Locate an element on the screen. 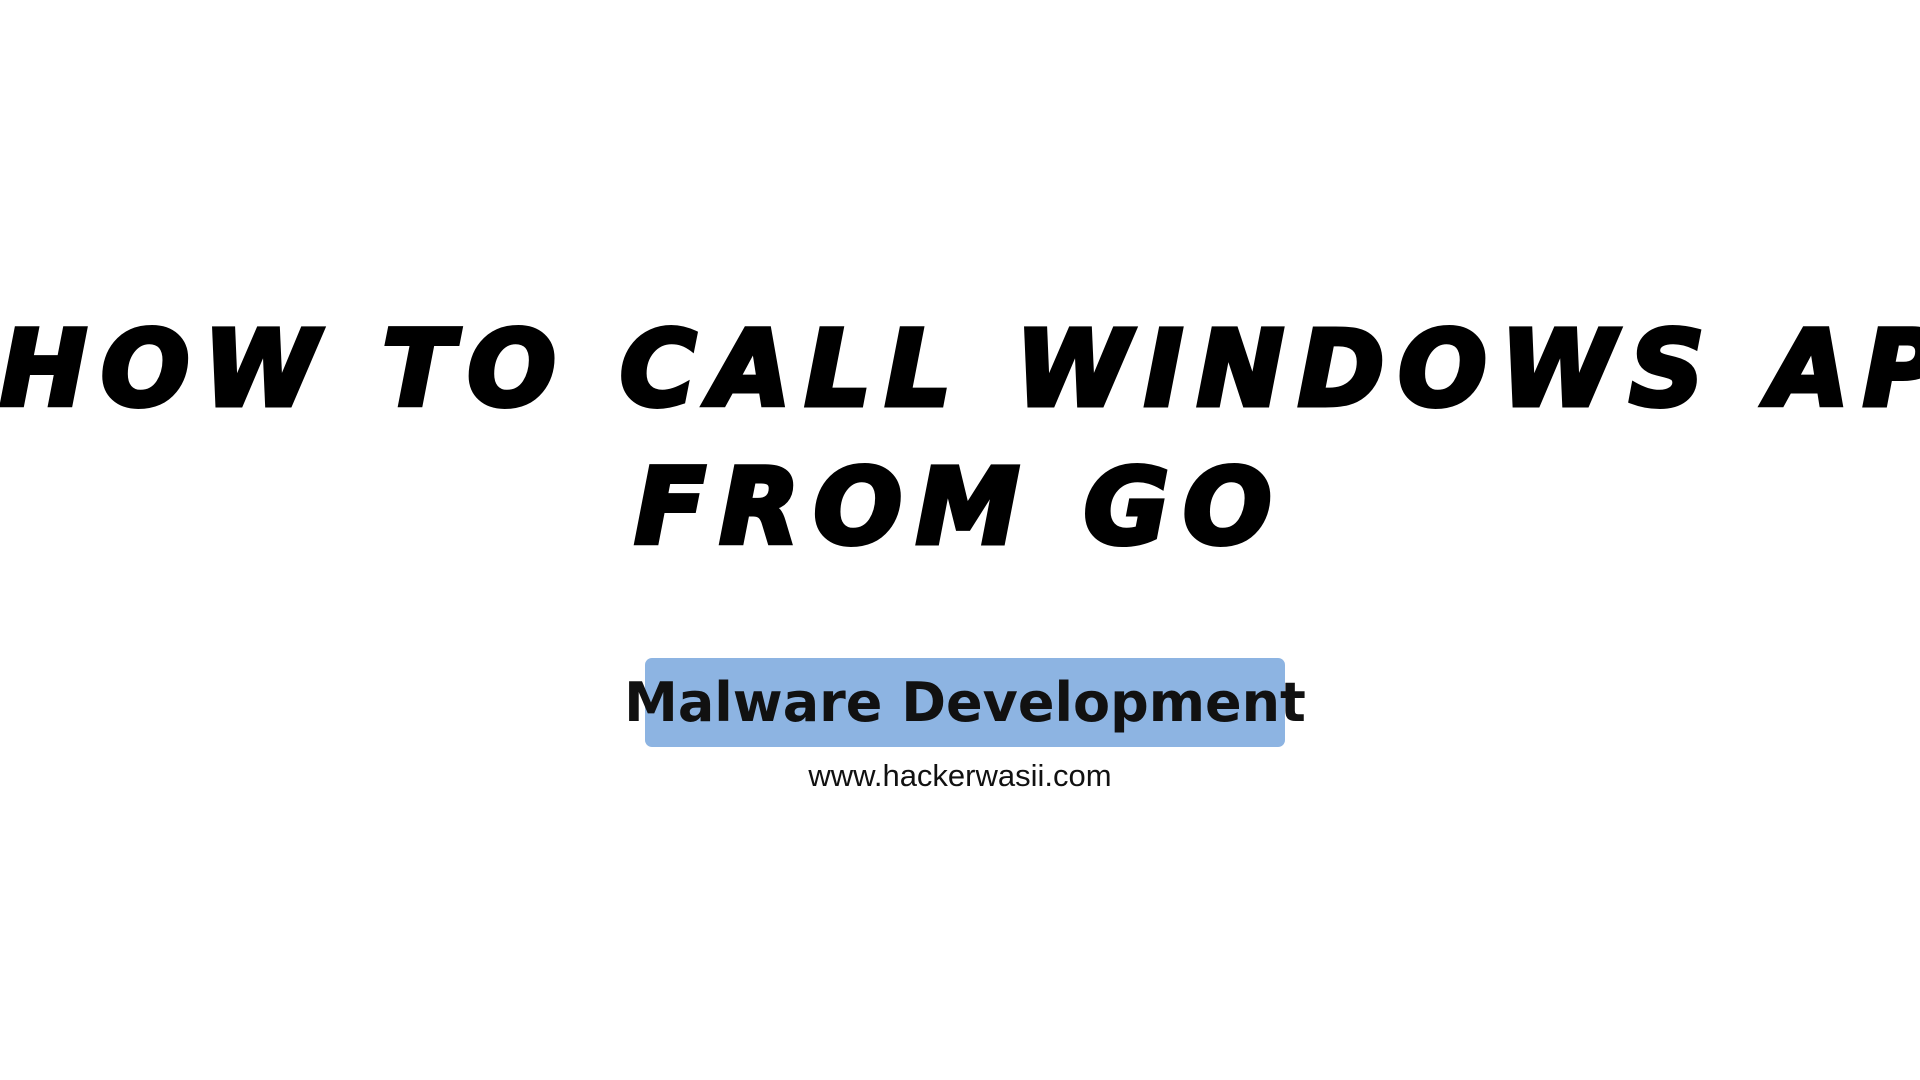  category-badge: Malware Development is located at coordinates (965, 702).